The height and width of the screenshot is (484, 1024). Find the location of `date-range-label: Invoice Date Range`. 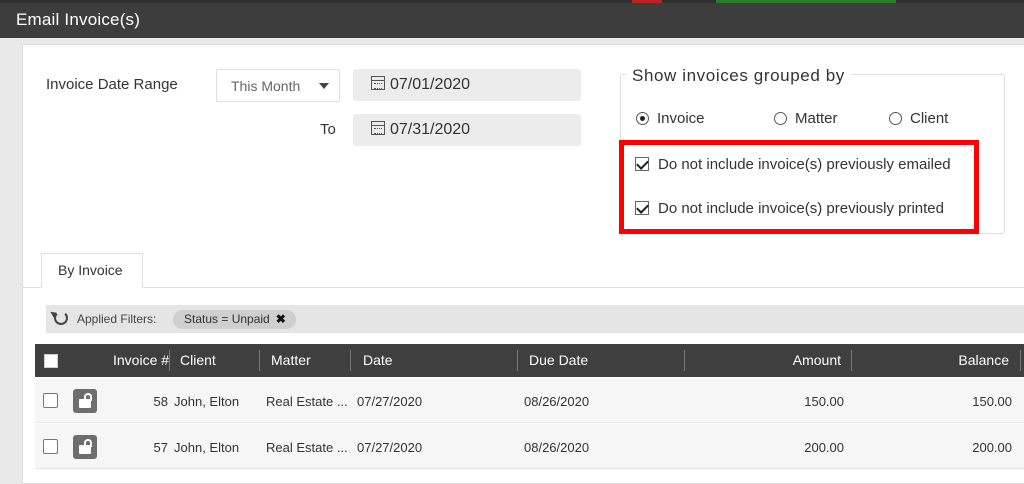

date-range-label: Invoice Date Range is located at coordinates (112, 84).